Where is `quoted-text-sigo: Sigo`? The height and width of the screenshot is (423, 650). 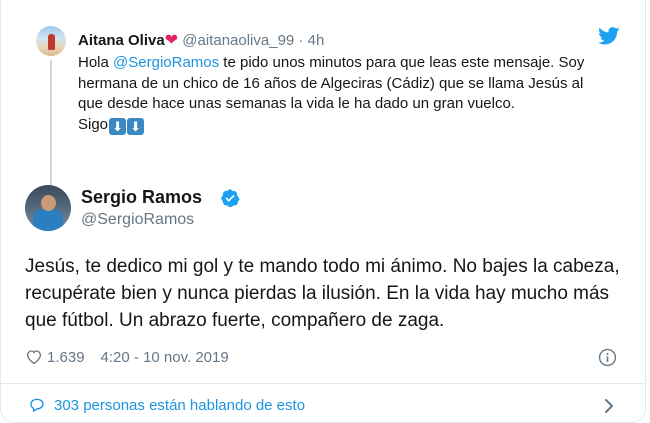
quoted-text-sigo: Sigo is located at coordinates (93, 124).